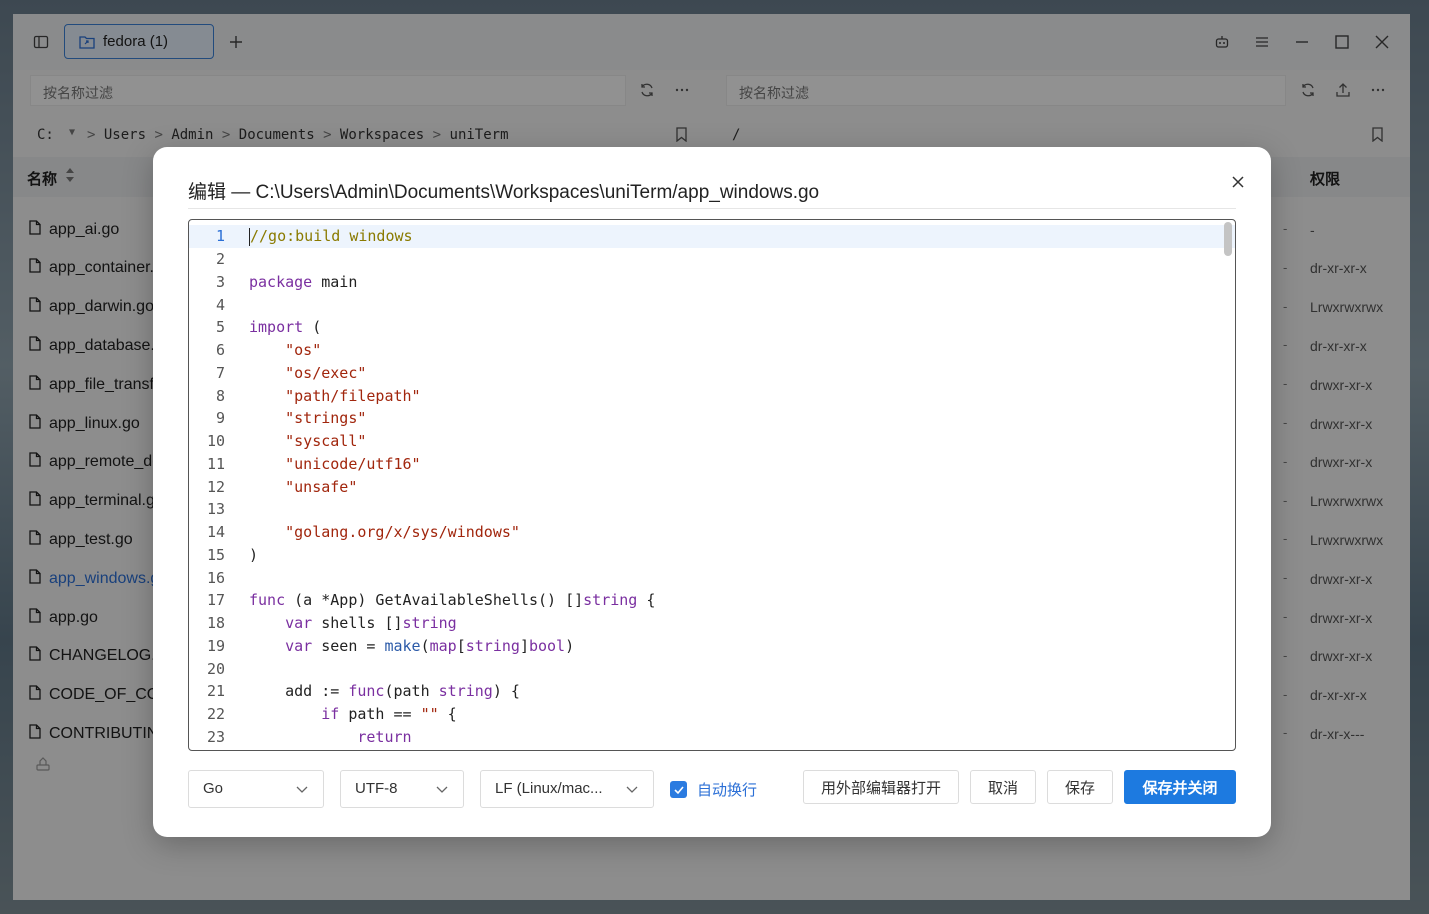  Describe the element at coordinates (712, 532) in the screenshot. I see `code-line: 14 "golang.org/x/sys/windows"` at that location.